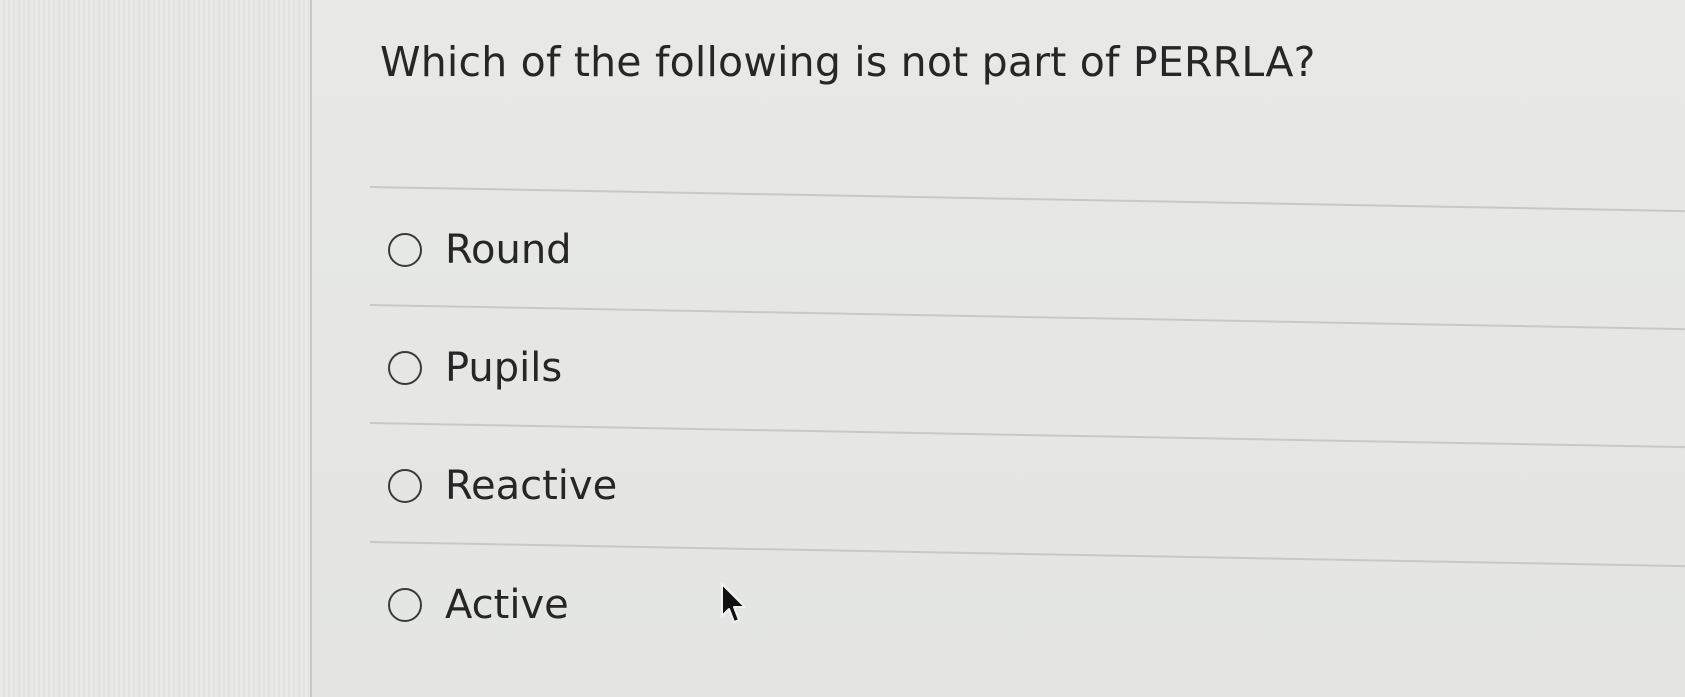 This screenshot has width=1685, height=697. I want to click on answer-option-reactive: Reactive, so click(502, 486).